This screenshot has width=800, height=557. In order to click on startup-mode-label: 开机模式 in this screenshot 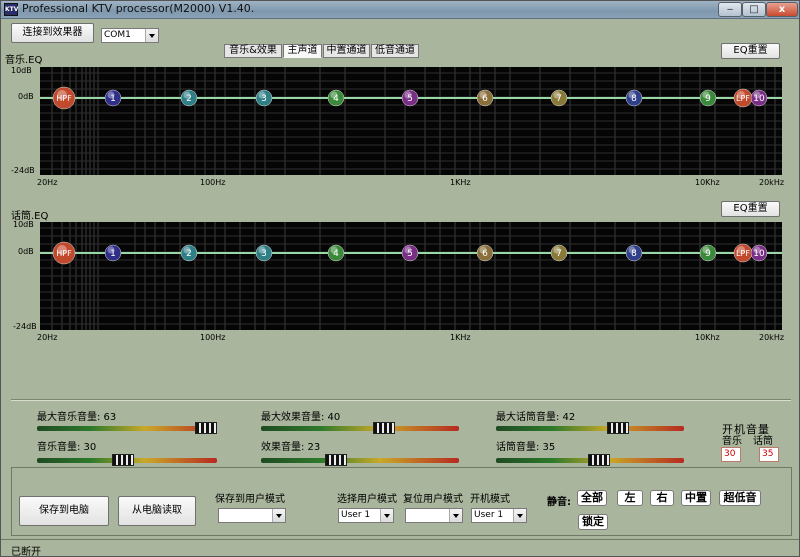, I will do `click(490, 499)`.